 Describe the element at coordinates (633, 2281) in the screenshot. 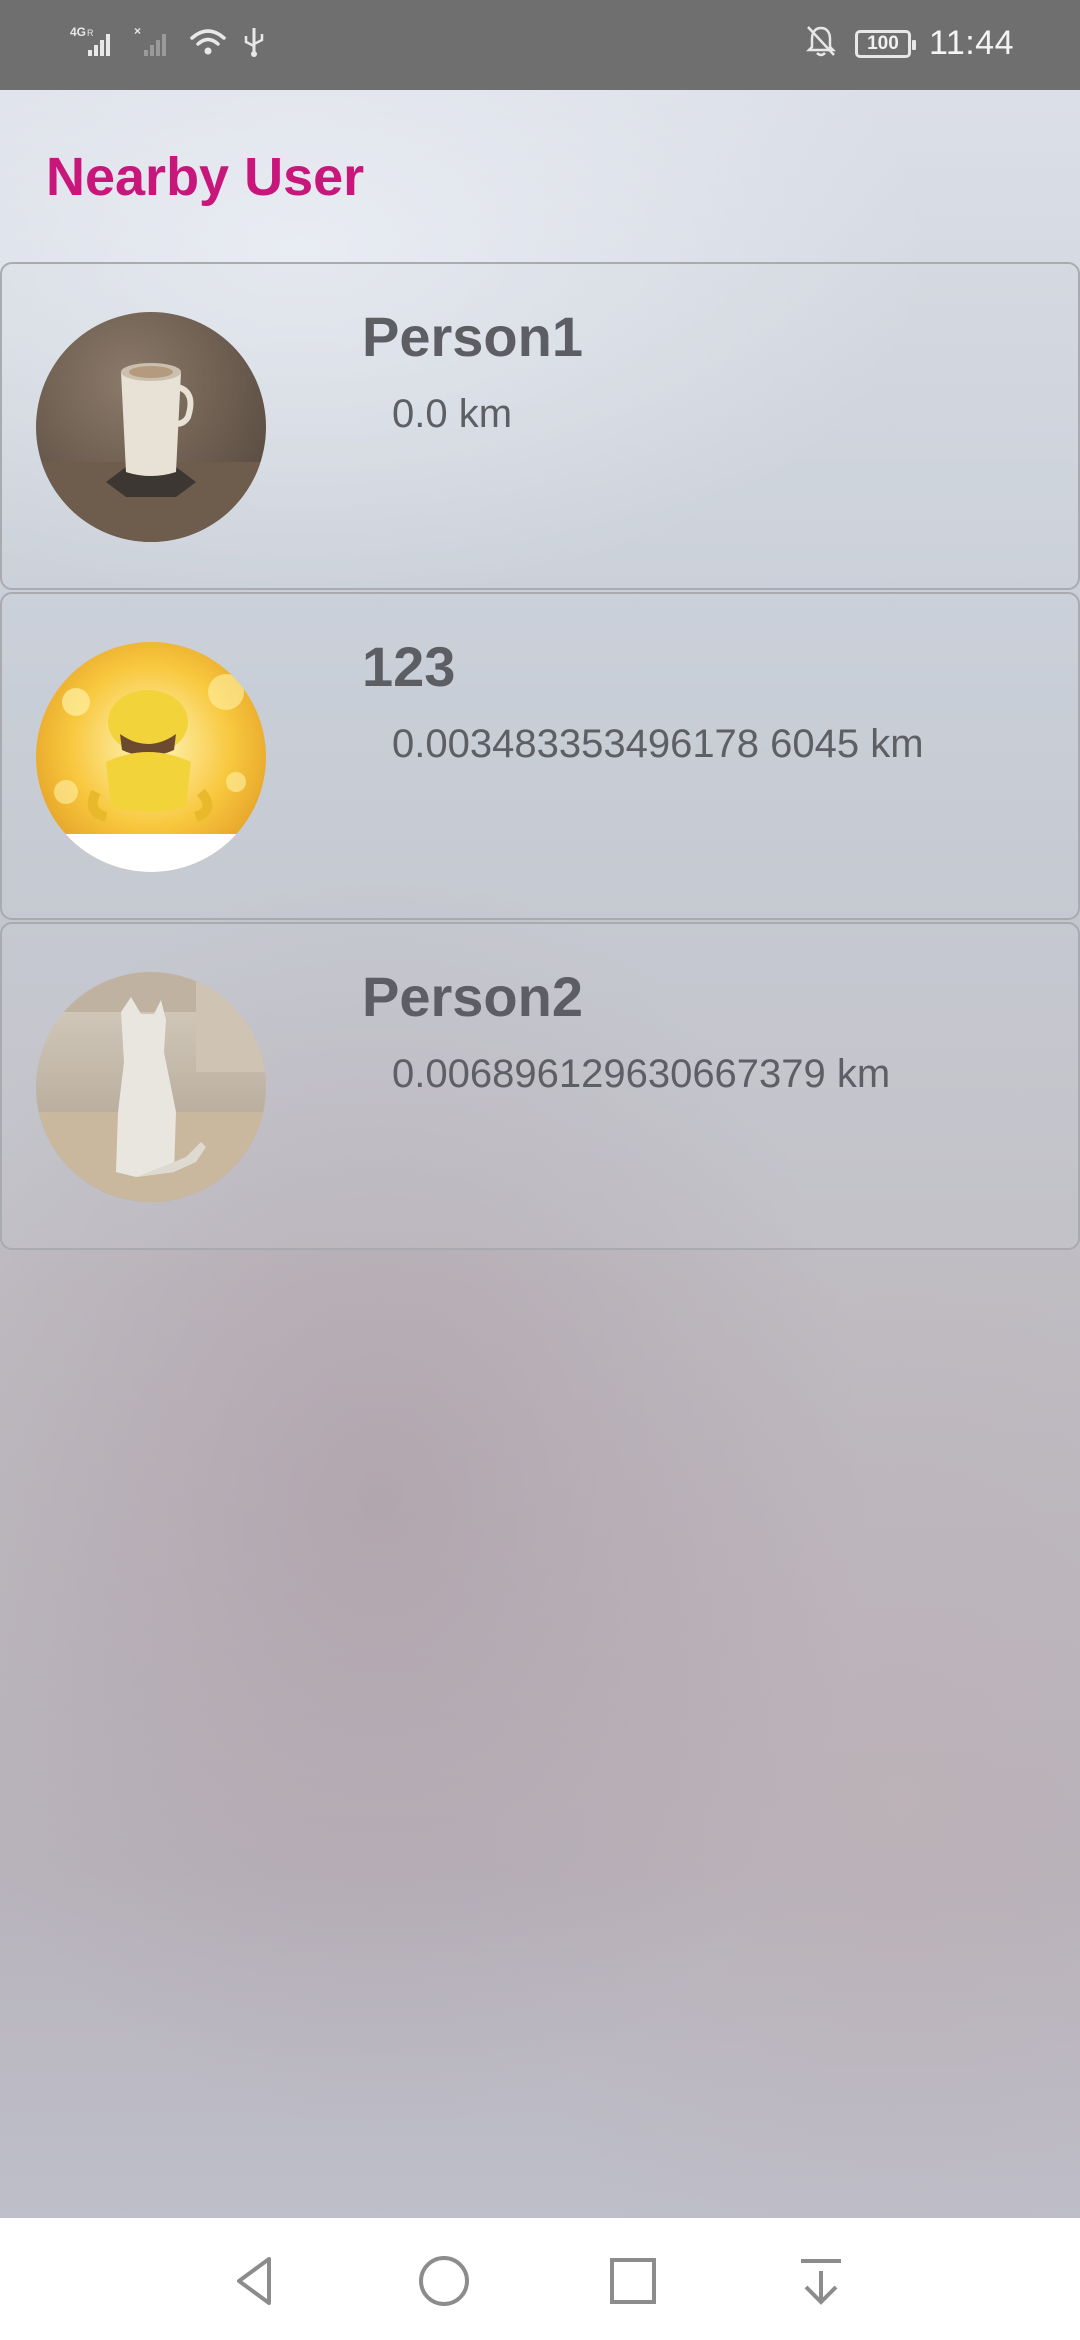

I see `recents-icon` at that location.